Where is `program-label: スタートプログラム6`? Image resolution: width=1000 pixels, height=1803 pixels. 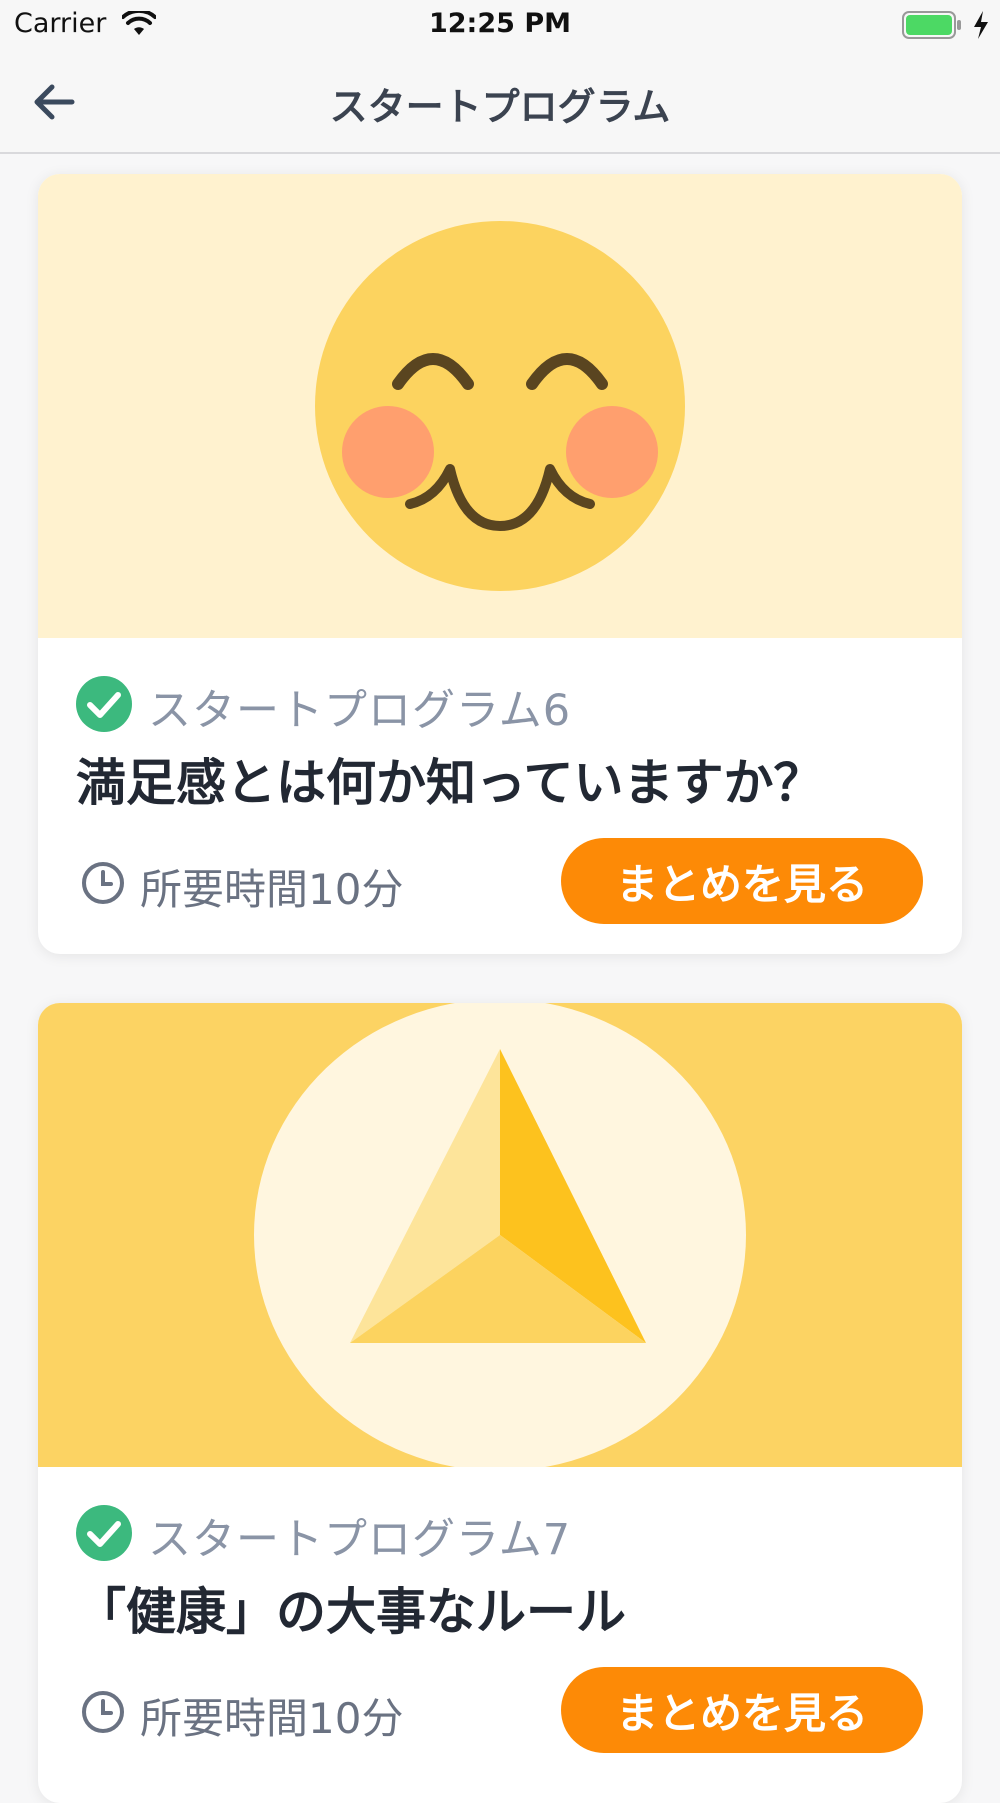
program-label: スタートプログラム6 is located at coordinates (360, 711).